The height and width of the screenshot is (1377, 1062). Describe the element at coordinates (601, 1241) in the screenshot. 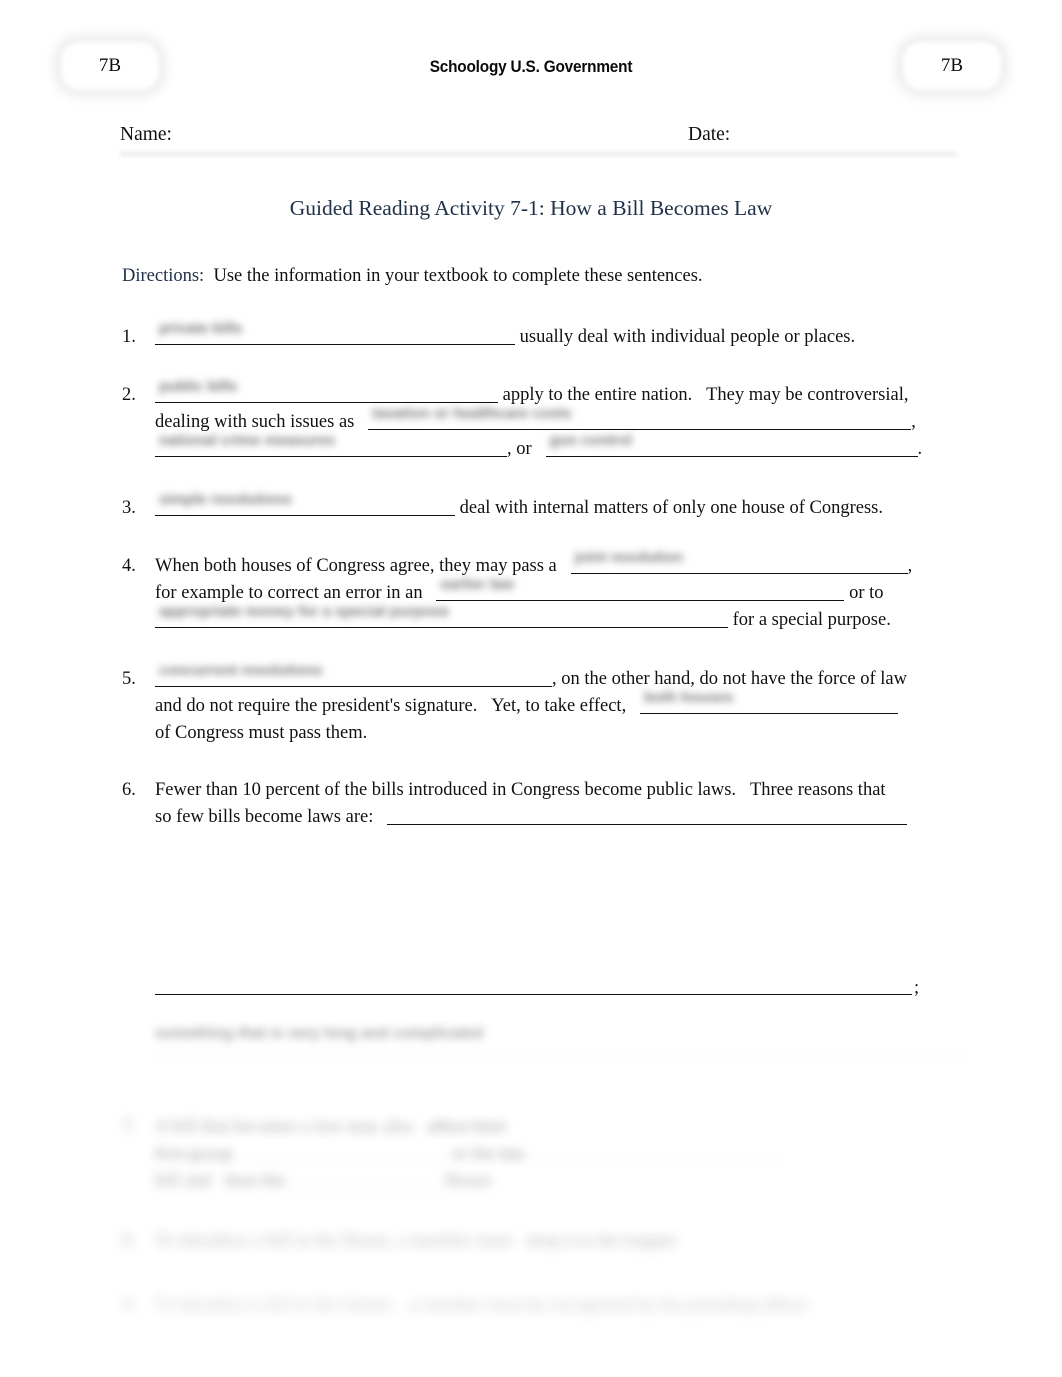

I see `faded-item-8-answer: drop it in the hopper` at that location.